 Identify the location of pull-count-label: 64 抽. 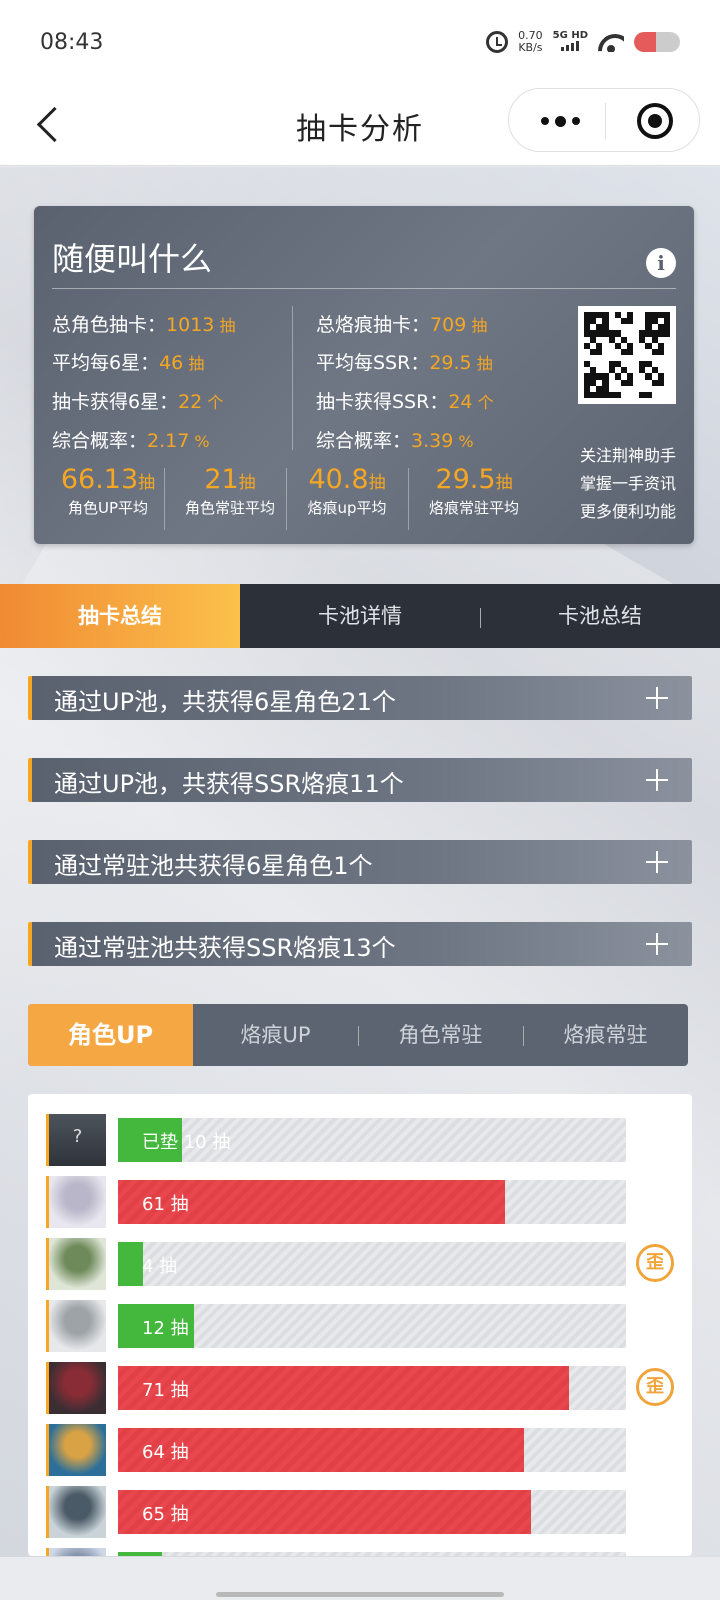
(165, 1452).